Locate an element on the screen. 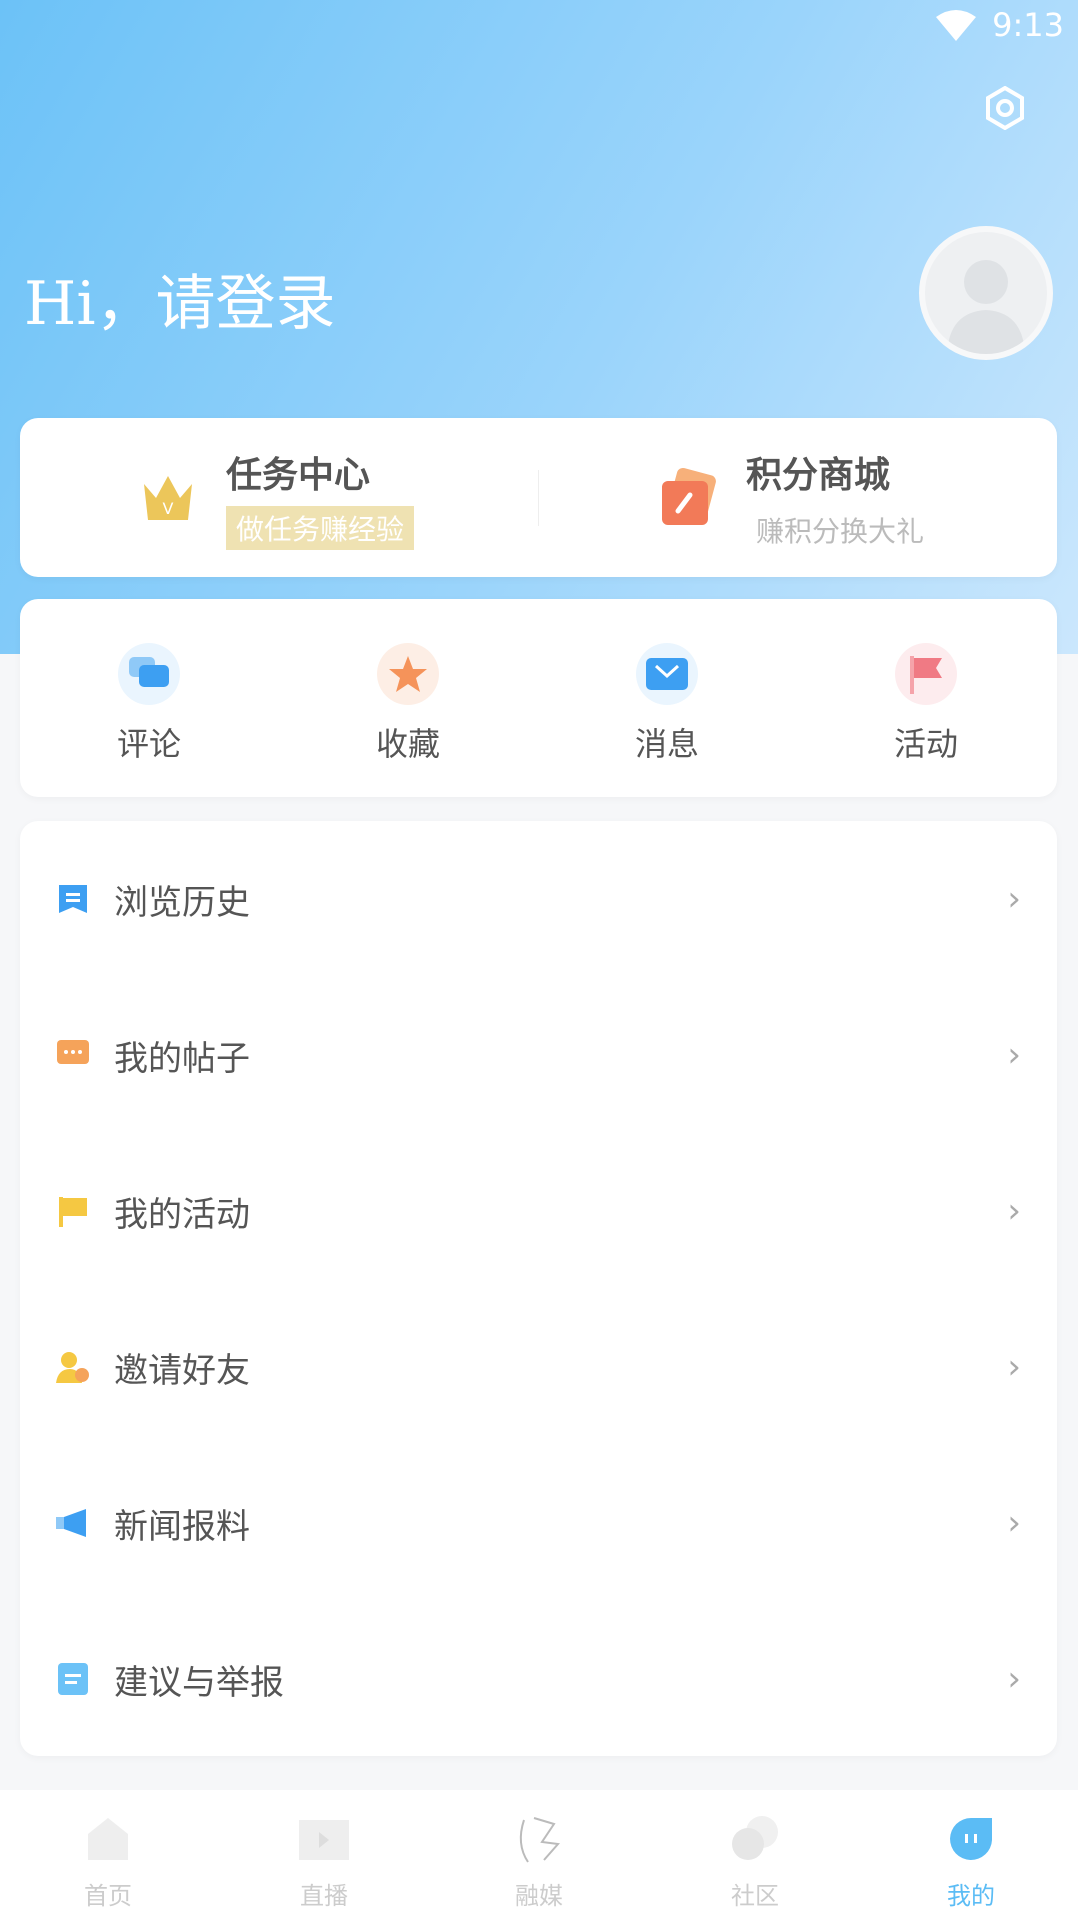 This screenshot has height=1916, width=1078. user-silhouette-icon is located at coordinates (986, 307).